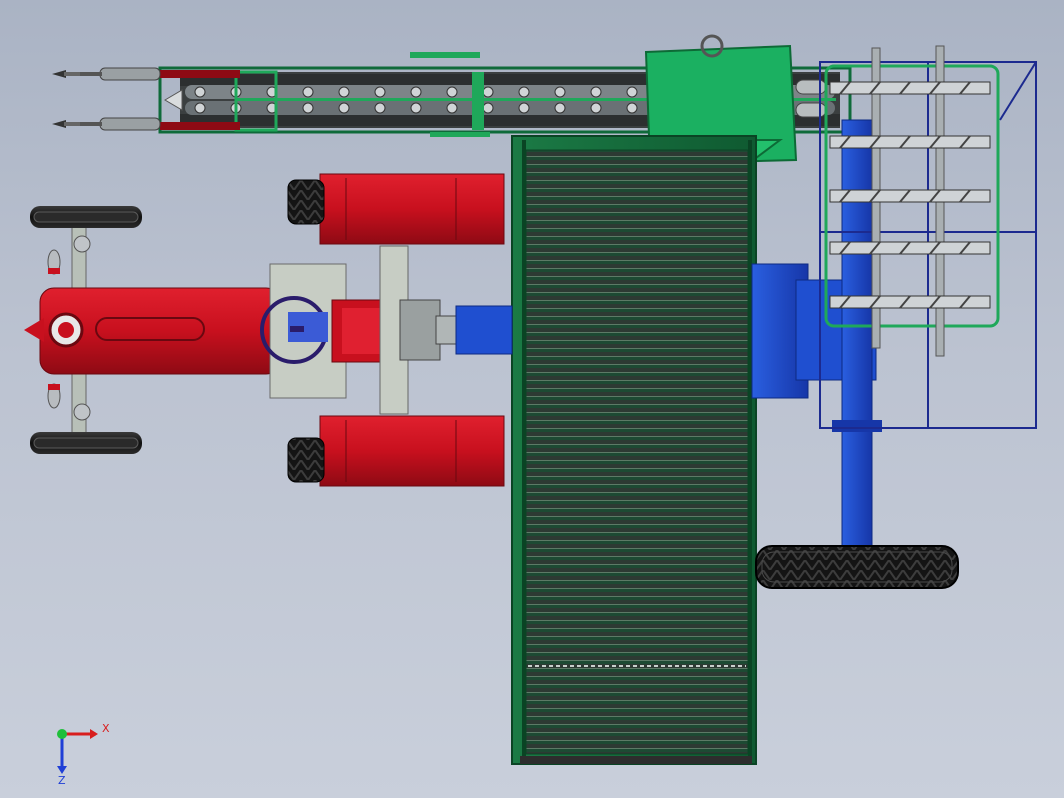  I want to click on z-axis-label: Z, so click(62, 780).